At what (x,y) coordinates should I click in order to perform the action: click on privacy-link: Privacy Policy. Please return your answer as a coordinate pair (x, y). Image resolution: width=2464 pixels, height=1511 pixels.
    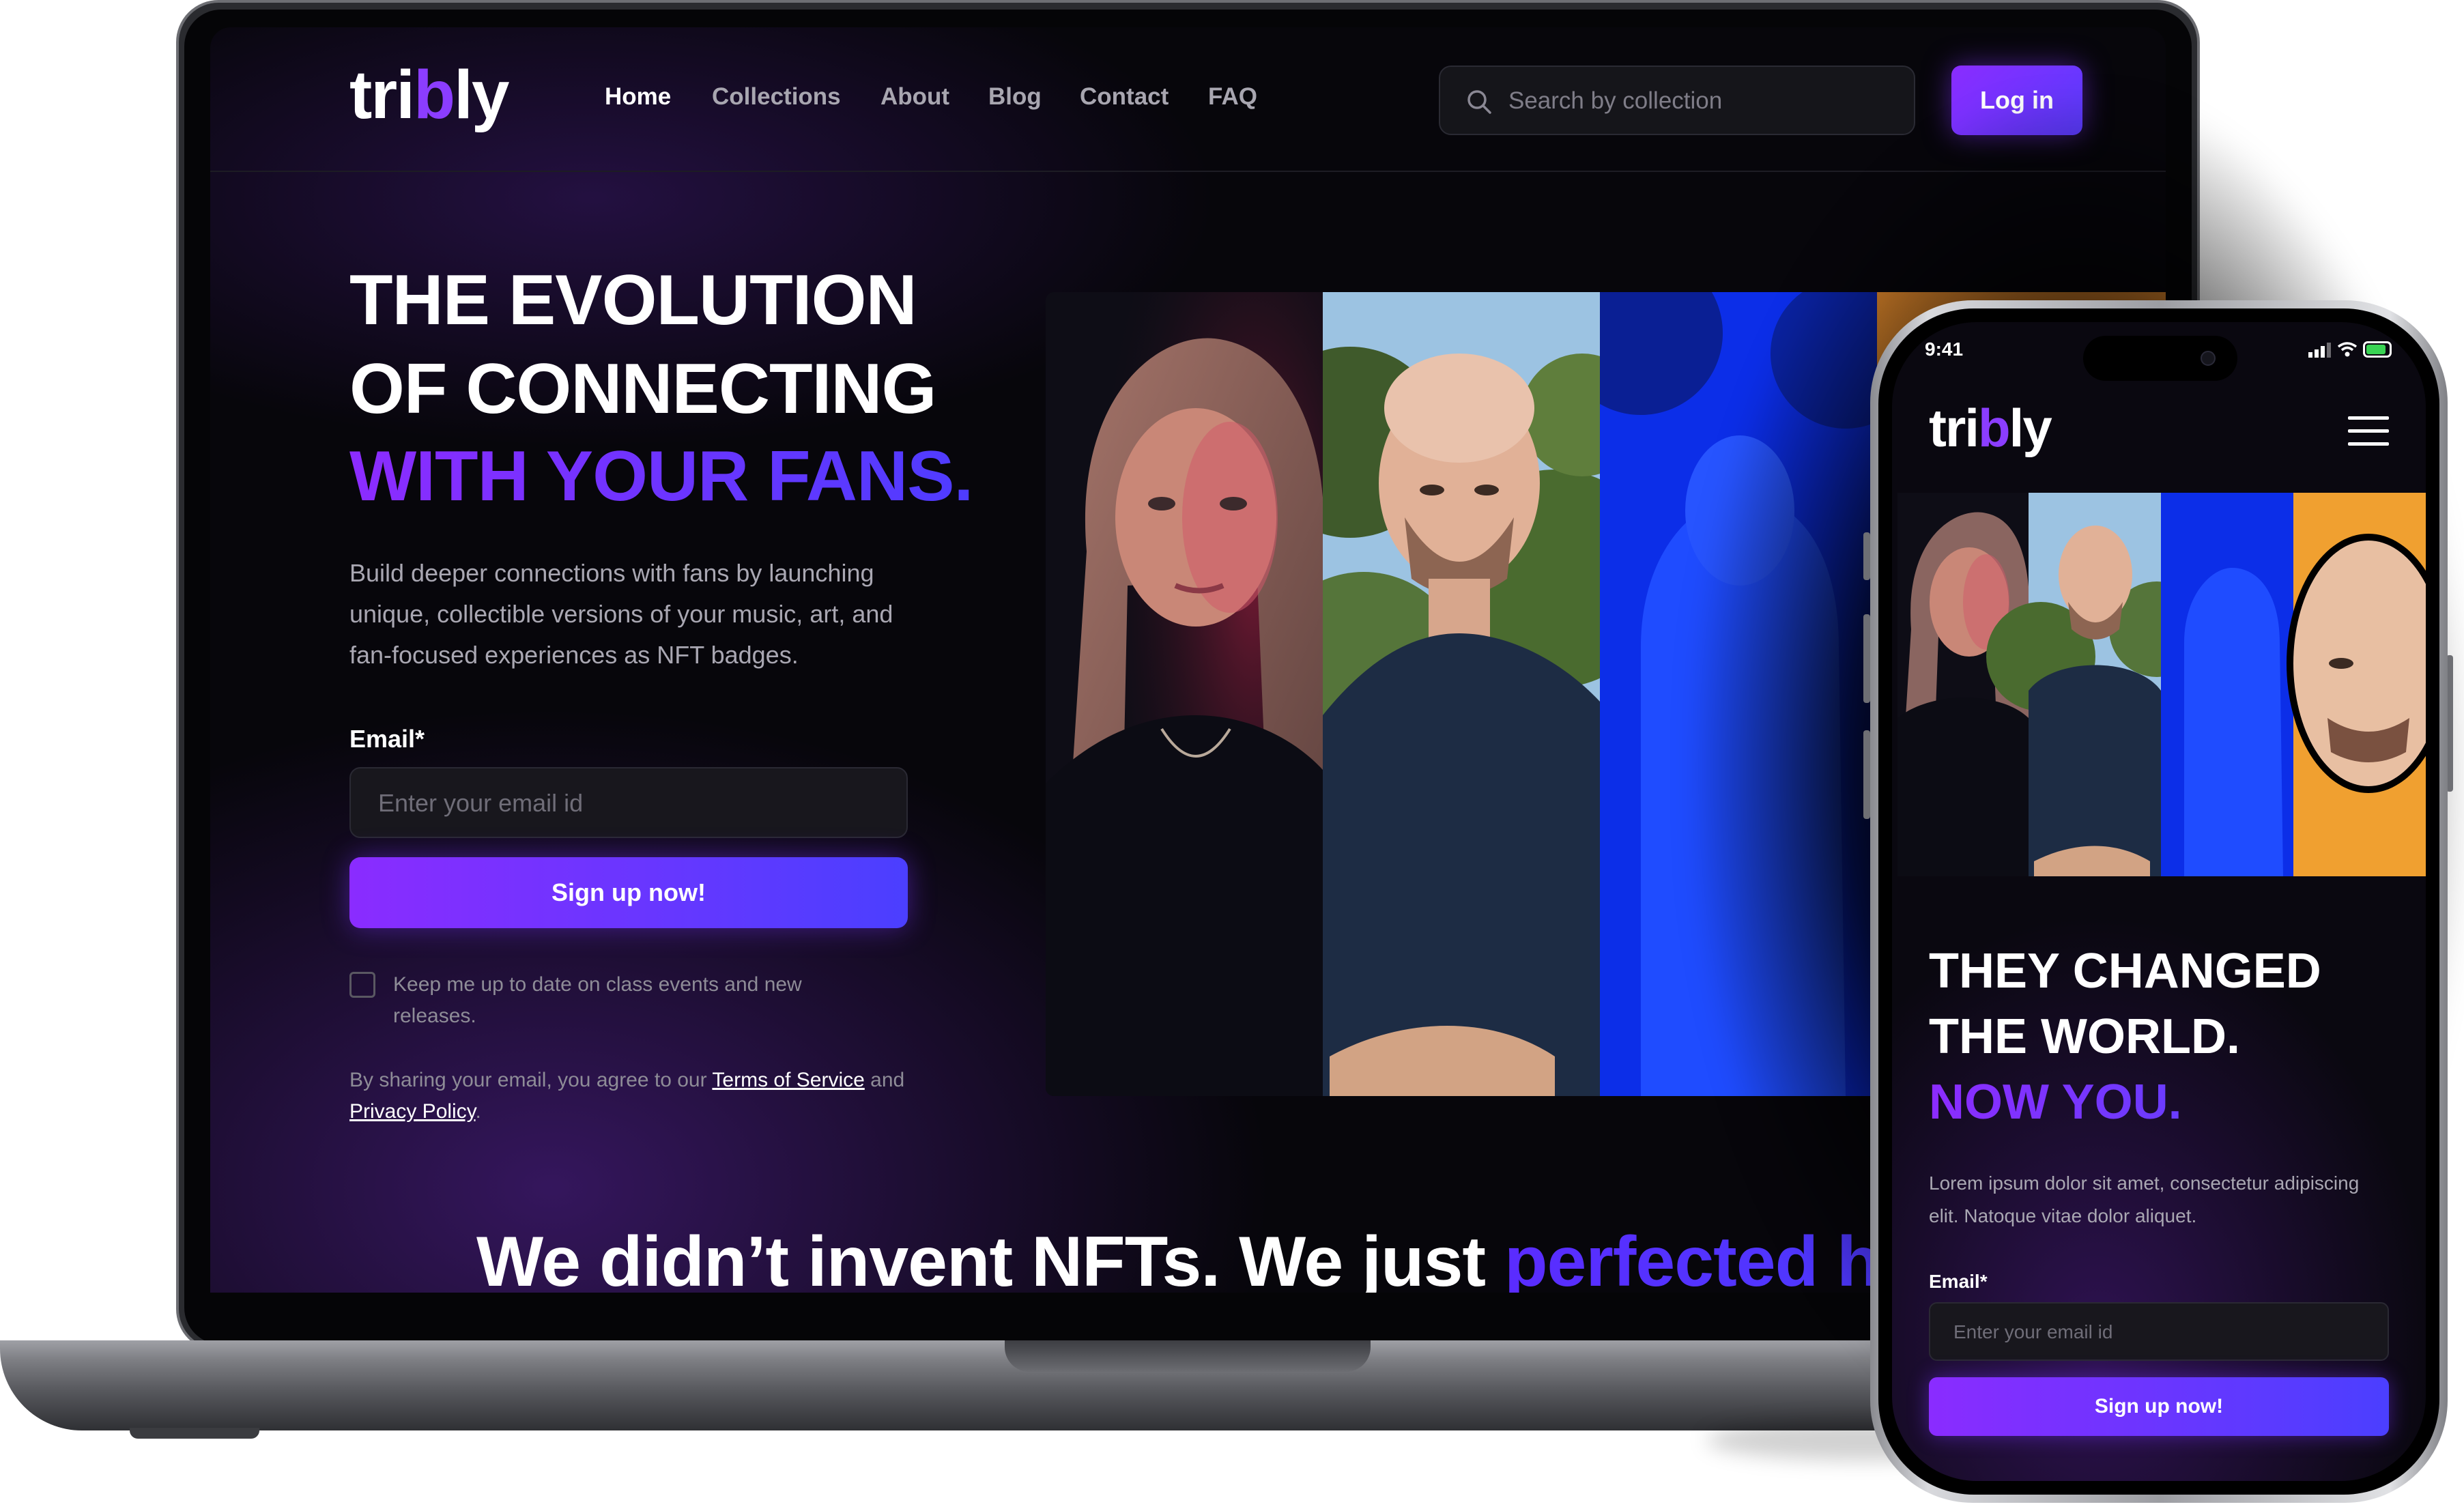
    Looking at the image, I should click on (412, 1111).